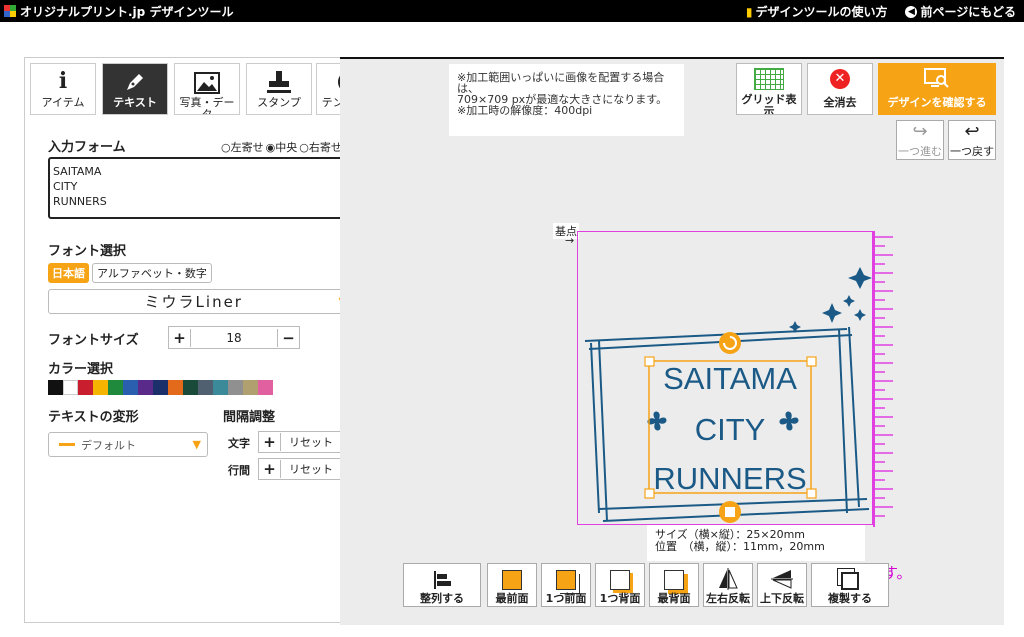  I want to click on dropdown-arrow-icon: ▼, so click(196, 444).